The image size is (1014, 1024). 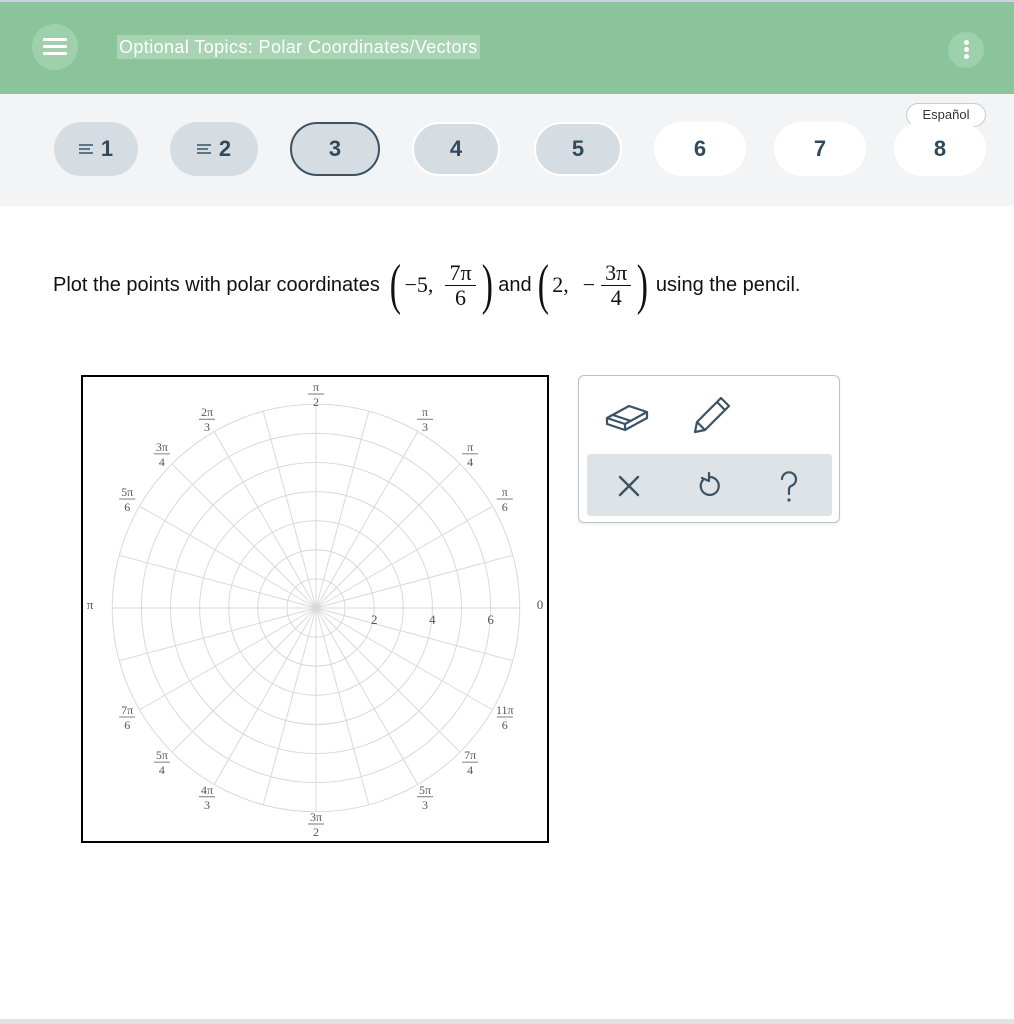 What do you see at coordinates (316, 824) in the screenshot?
I see `angle-label: 3π2` at bounding box center [316, 824].